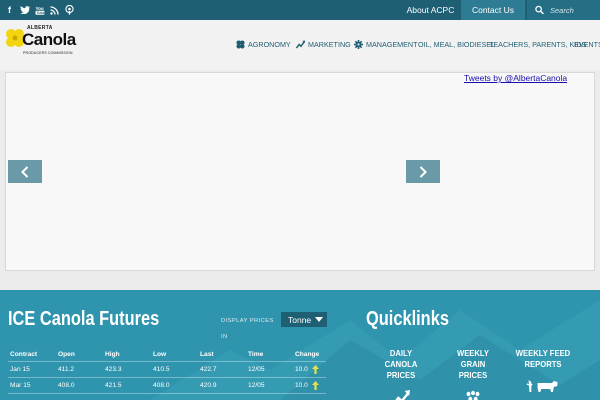  Describe the element at coordinates (543, 353) in the screenshot. I see `quicklink-label-line1: WEEKLY FEED` at that location.